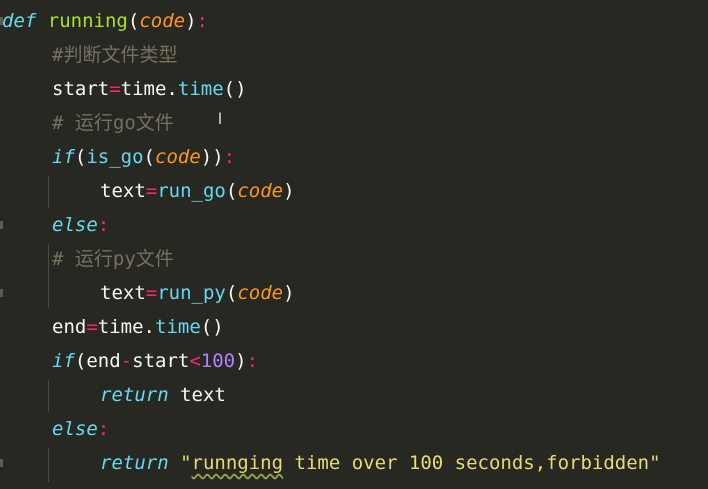  Describe the element at coordinates (220, 118) in the screenshot. I see `text-cursor-icon: I` at that location.